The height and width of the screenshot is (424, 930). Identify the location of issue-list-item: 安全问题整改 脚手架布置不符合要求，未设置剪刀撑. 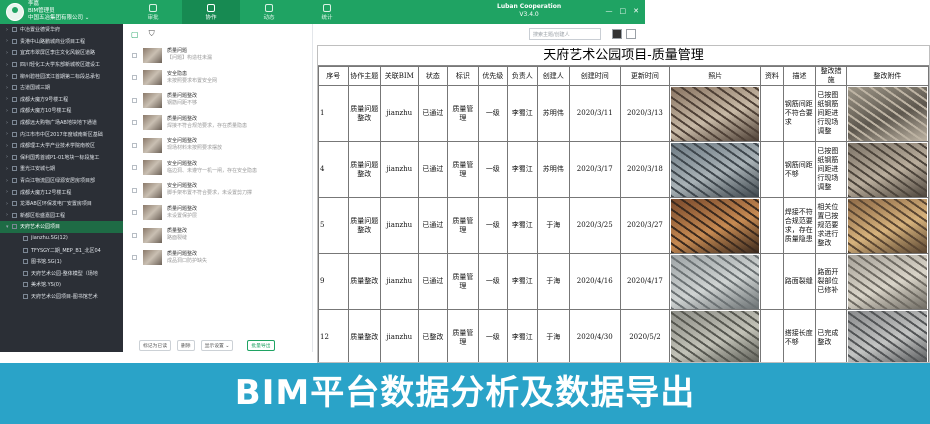
(217, 190).